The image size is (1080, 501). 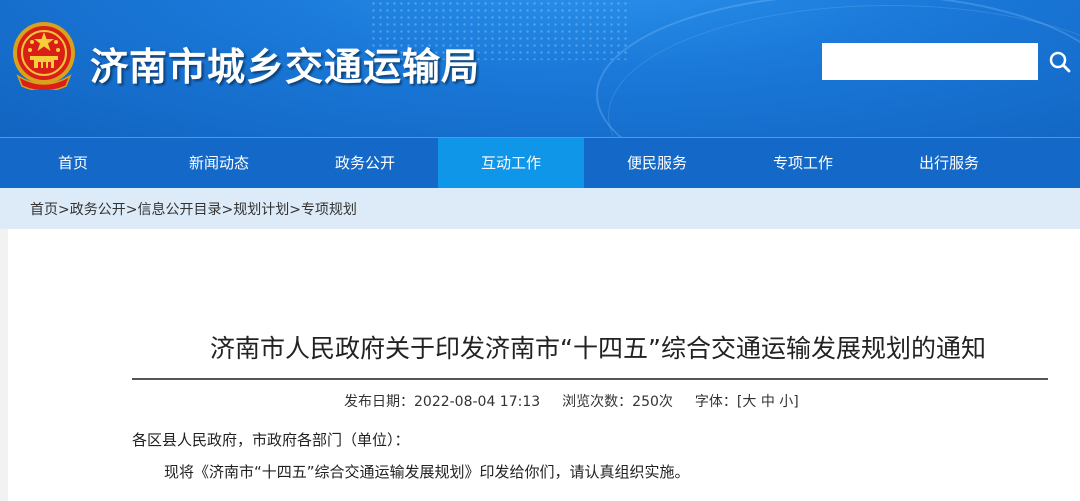 I want to click on font-size-medium-button: 中, so click(x=768, y=402).